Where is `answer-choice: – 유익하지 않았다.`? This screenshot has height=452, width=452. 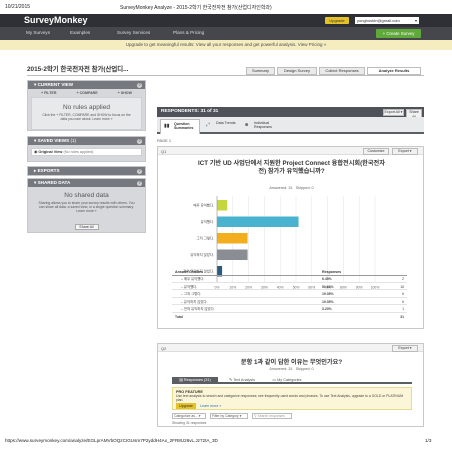
answer-choice: – 유익하지 않았다. is located at coordinates (194, 301).